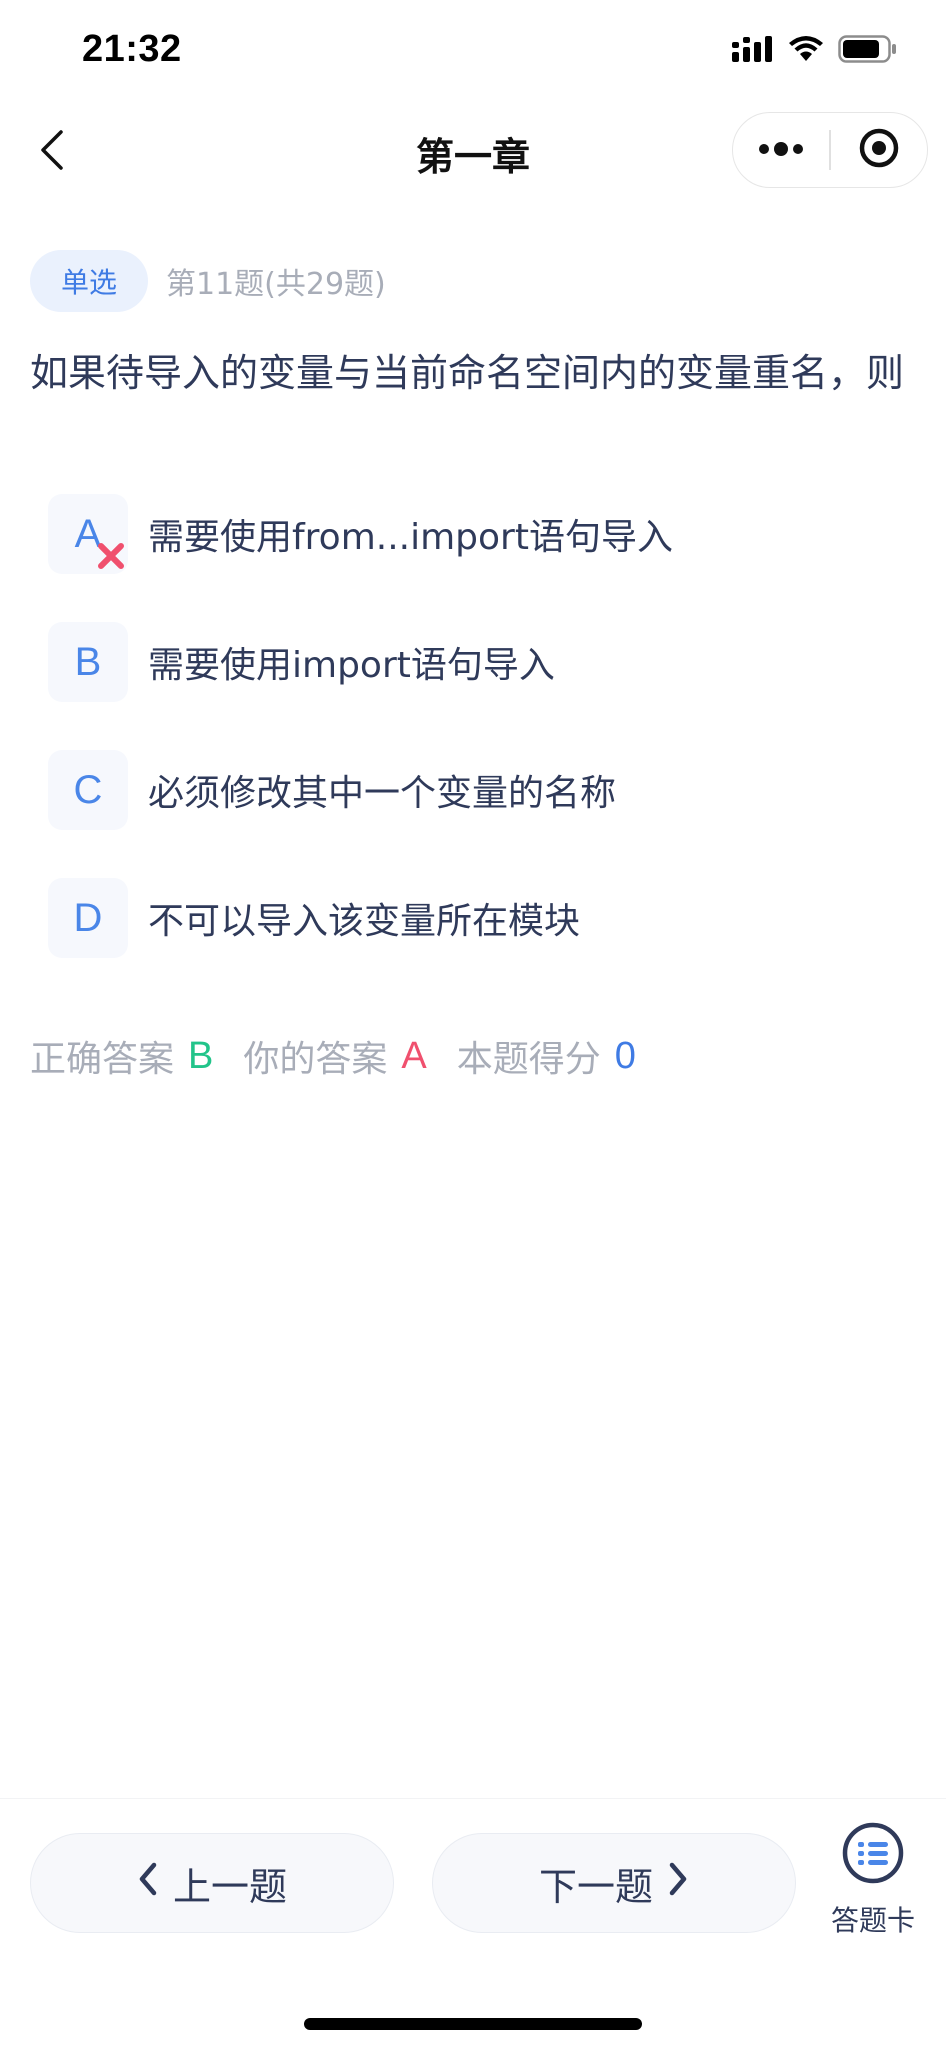 This screenshot has height=2050, width=946. I want to click on answer-card-label: 答题卡, so click(872, 1920).